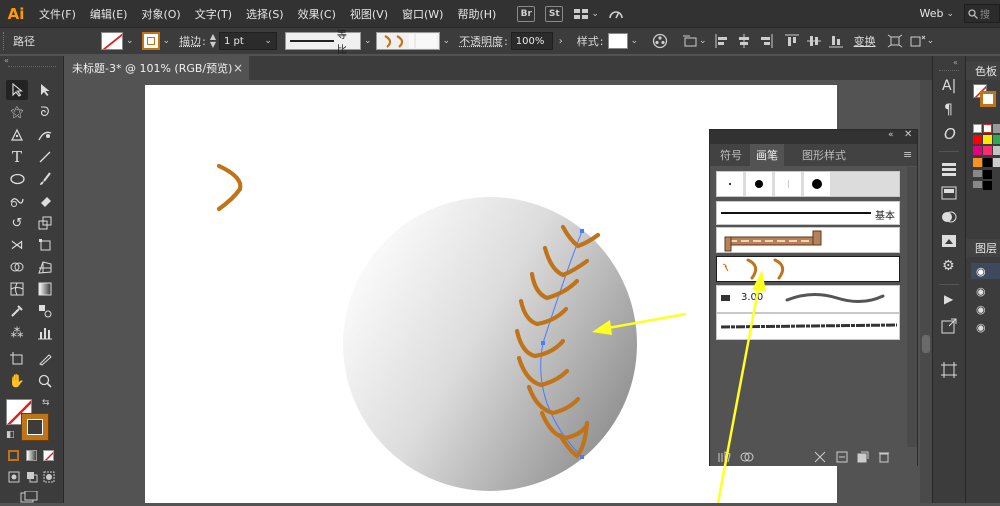 Image resolution: width=1000 pixels, height=506 pixels. Describe the element at coordinates (949, 169) in the screenshot. I see `align-panel-icon` at that location.